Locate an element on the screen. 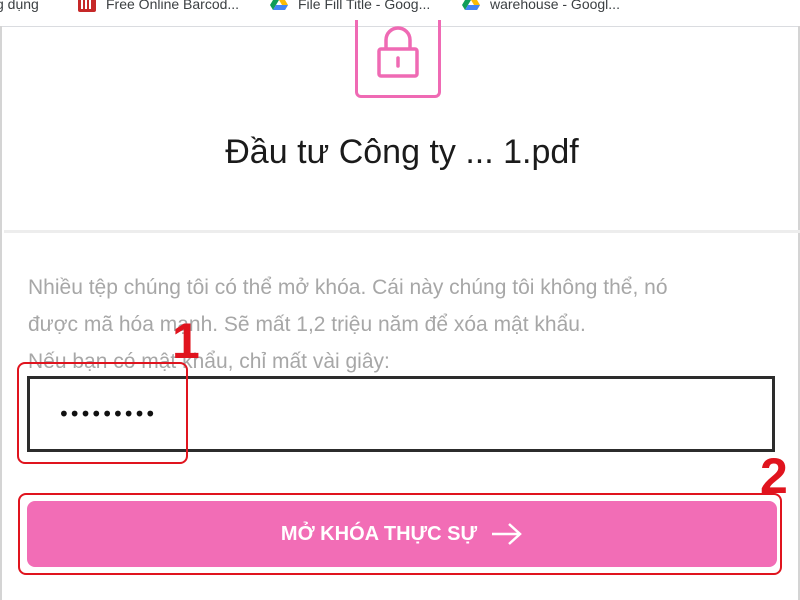 The height and width of the screenshot is (600, 800). barcode-icon is located at coordinates (87, 6).